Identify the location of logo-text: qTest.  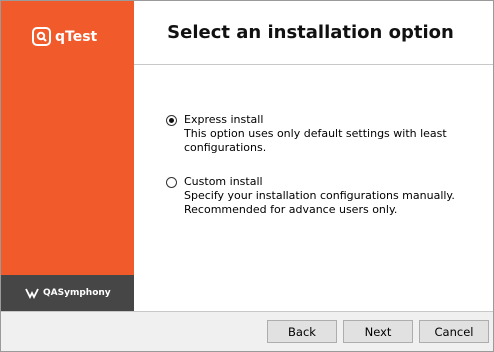
(76, 36).